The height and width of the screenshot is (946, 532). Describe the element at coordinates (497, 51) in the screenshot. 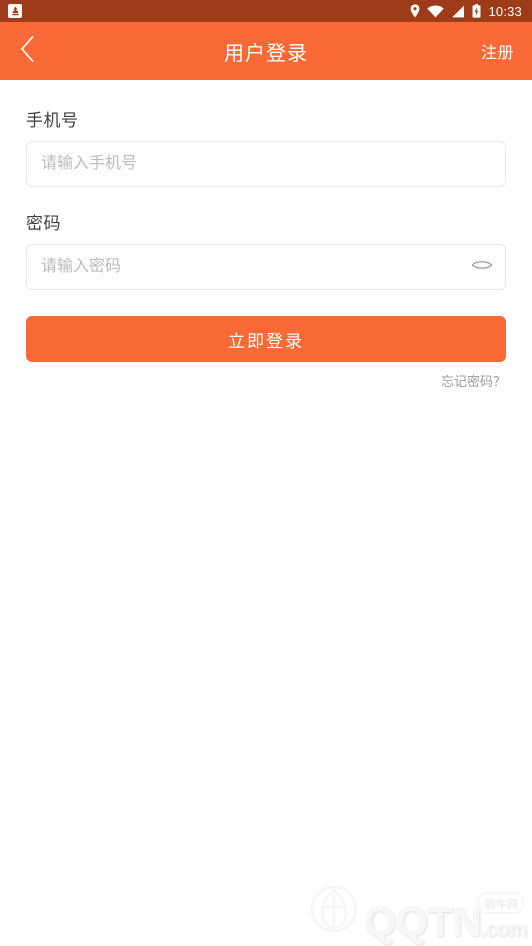

I see `register-link: 注册` at that location.